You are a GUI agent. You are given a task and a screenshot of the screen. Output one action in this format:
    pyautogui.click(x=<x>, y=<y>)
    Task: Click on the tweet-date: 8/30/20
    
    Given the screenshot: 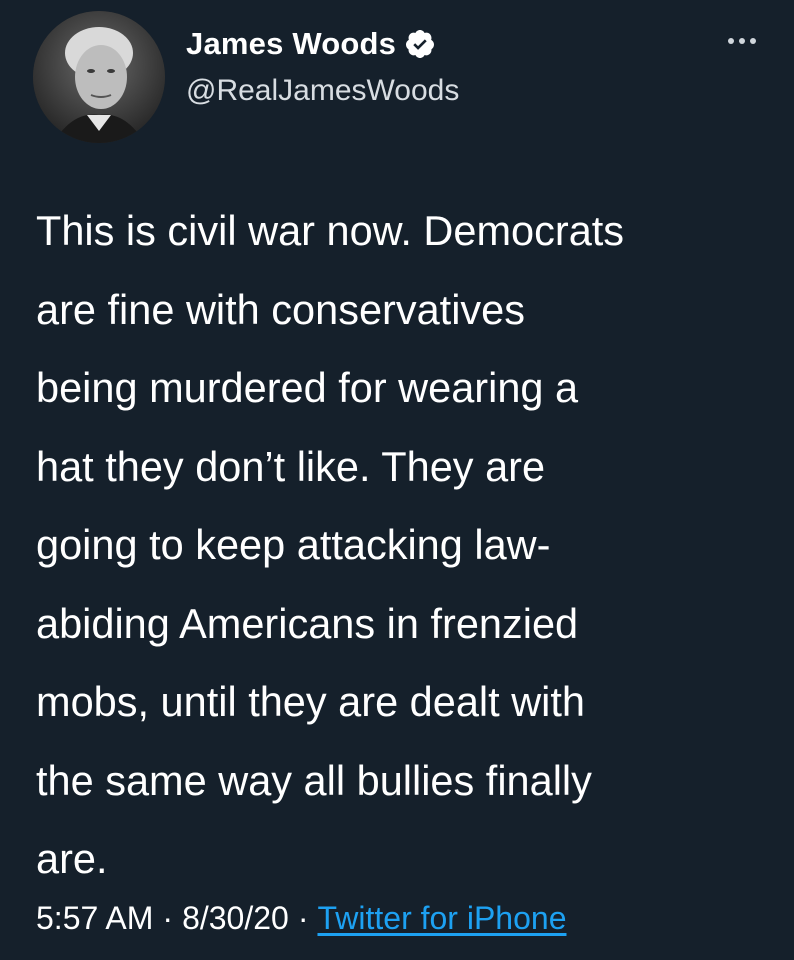 What is the action you would take?
    pyautogui.click(x=235, y=918)
    